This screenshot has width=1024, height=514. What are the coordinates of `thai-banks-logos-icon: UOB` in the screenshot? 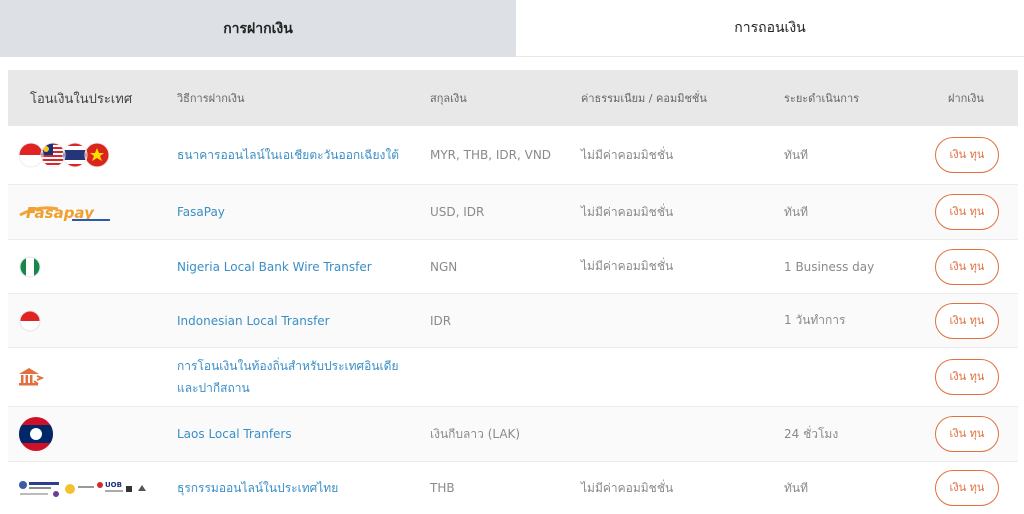 It's located at (82, 489).